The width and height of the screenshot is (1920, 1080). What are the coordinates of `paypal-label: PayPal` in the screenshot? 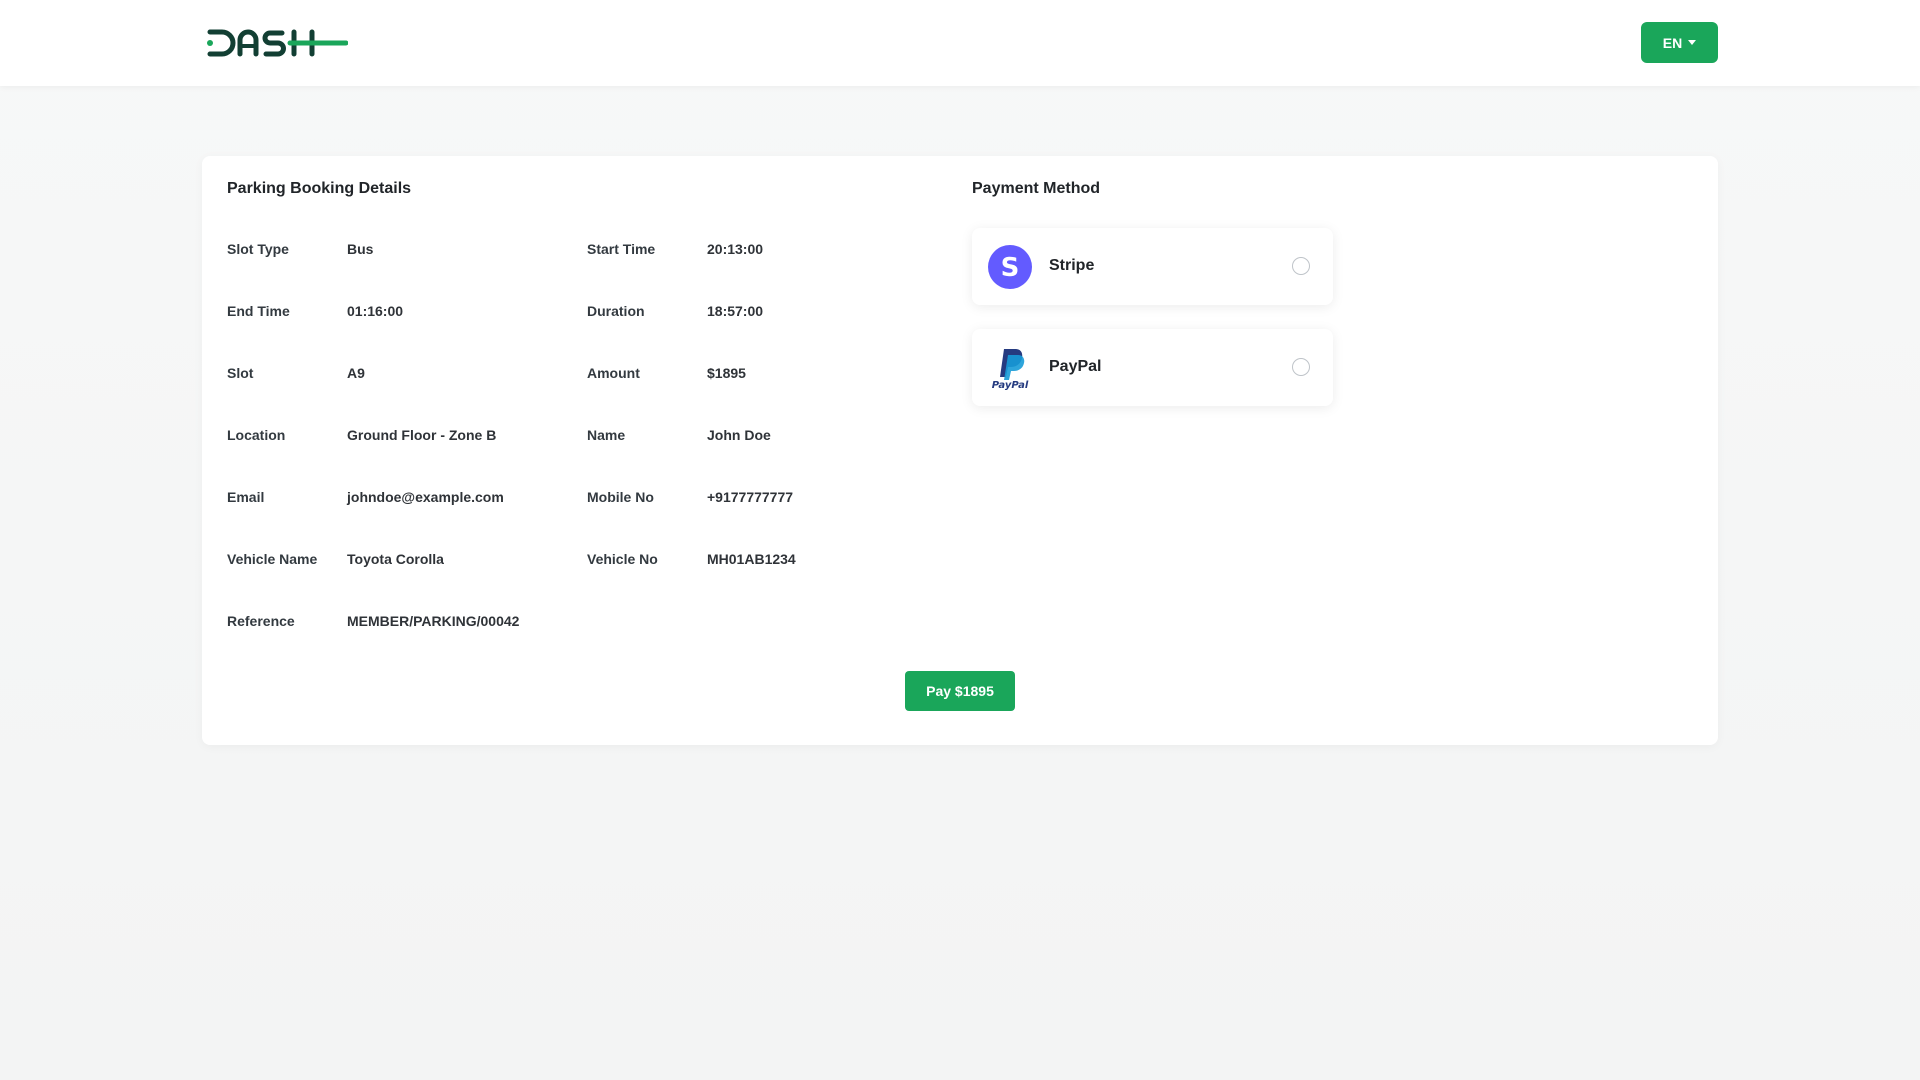 It's located at (1075, 366).